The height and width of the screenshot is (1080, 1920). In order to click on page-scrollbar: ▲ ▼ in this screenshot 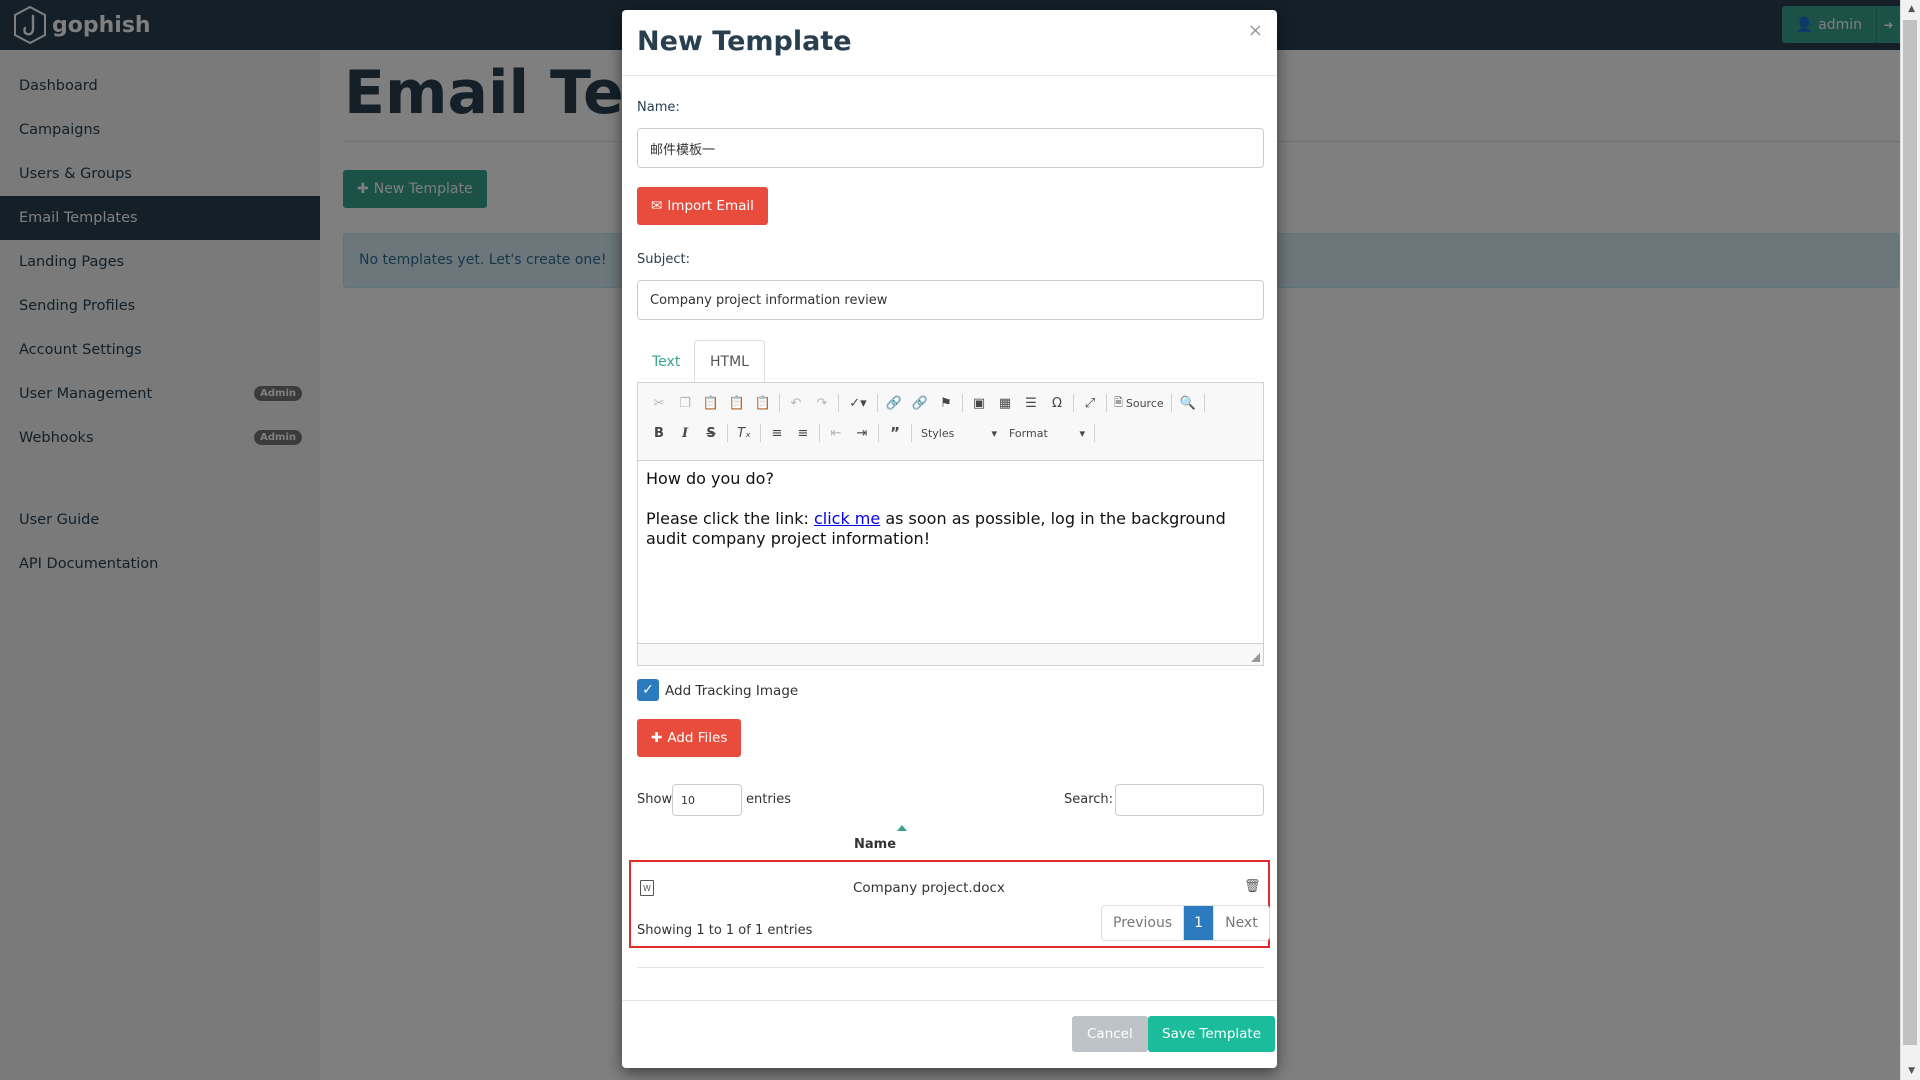, I will do `click(1910, 540)`.